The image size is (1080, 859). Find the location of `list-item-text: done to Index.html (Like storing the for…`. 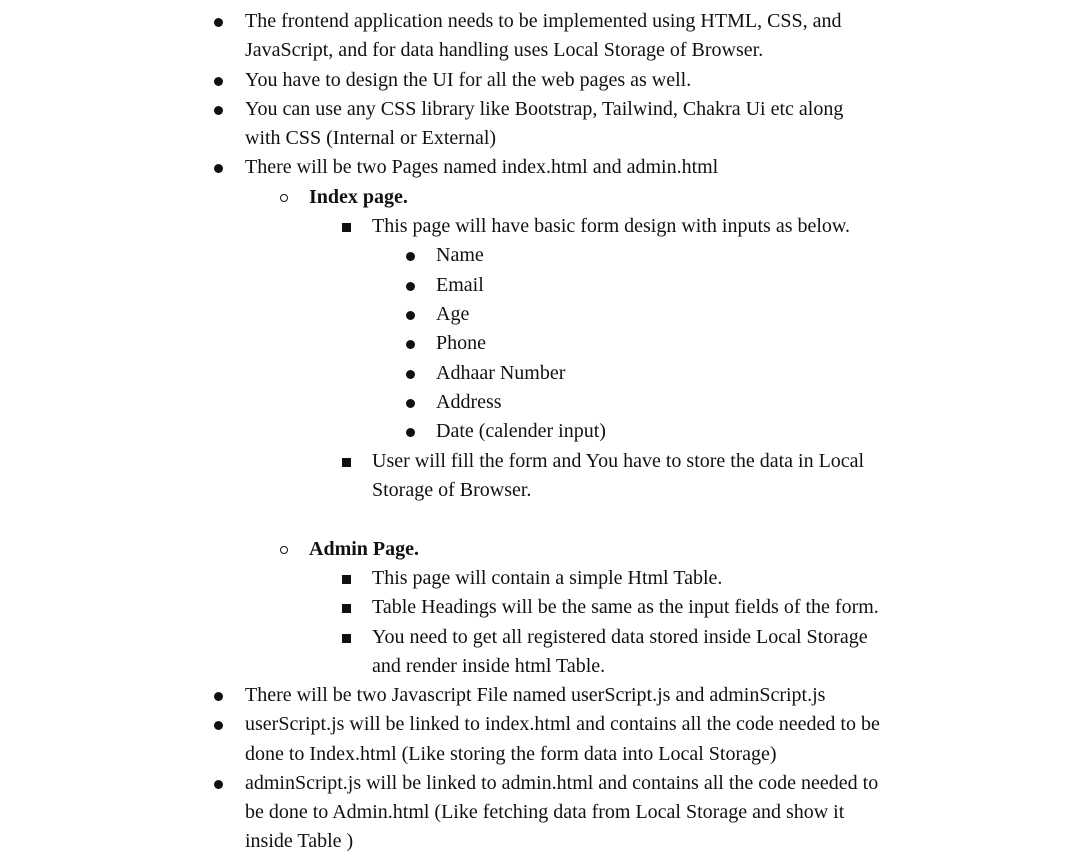

list-item-text: done to Index.html (Like storing the for… is located at coordinates (511, 754).